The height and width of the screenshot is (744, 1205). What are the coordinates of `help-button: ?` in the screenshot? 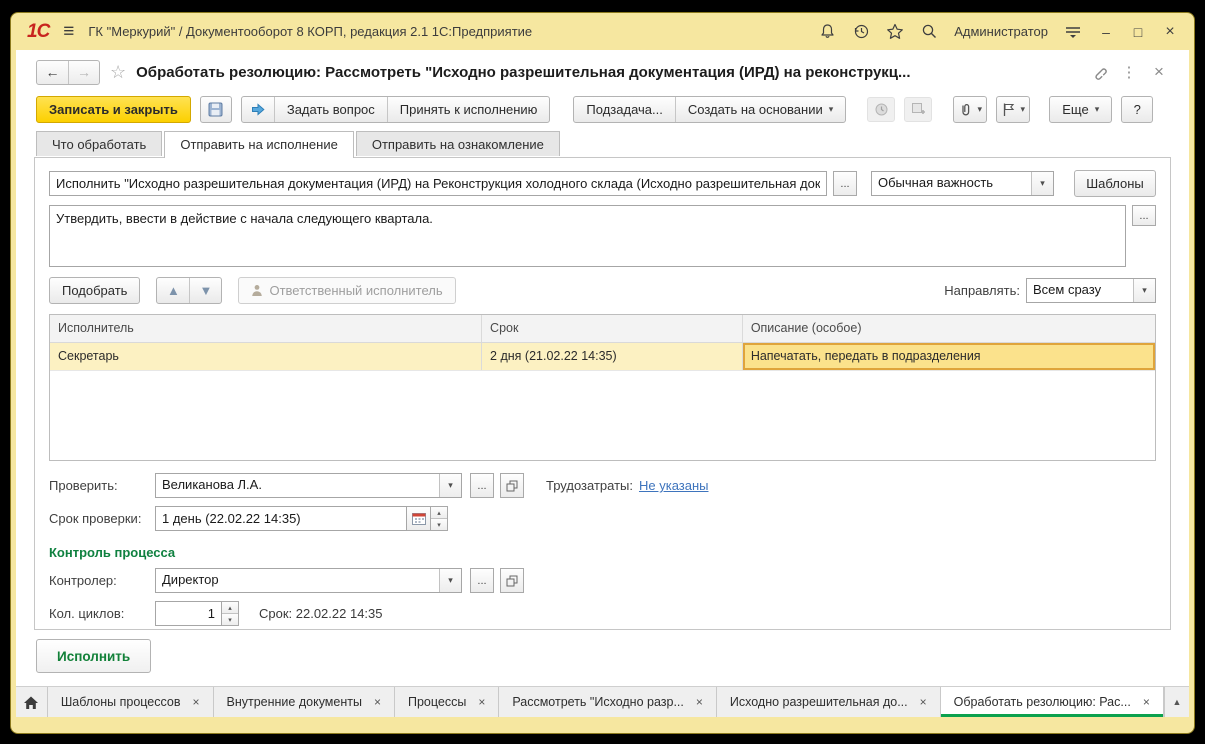 It's located at (1137, 109).